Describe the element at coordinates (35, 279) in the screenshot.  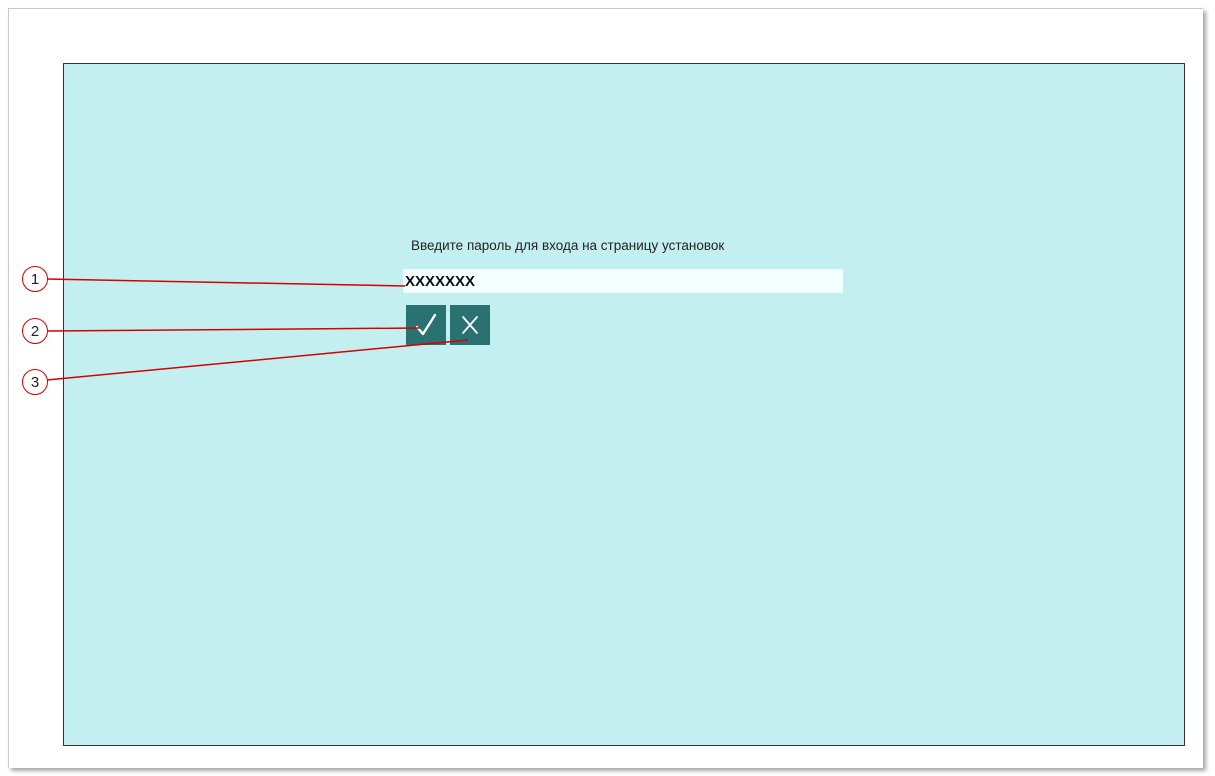
I see `callout-marker-1: 1` at that location.